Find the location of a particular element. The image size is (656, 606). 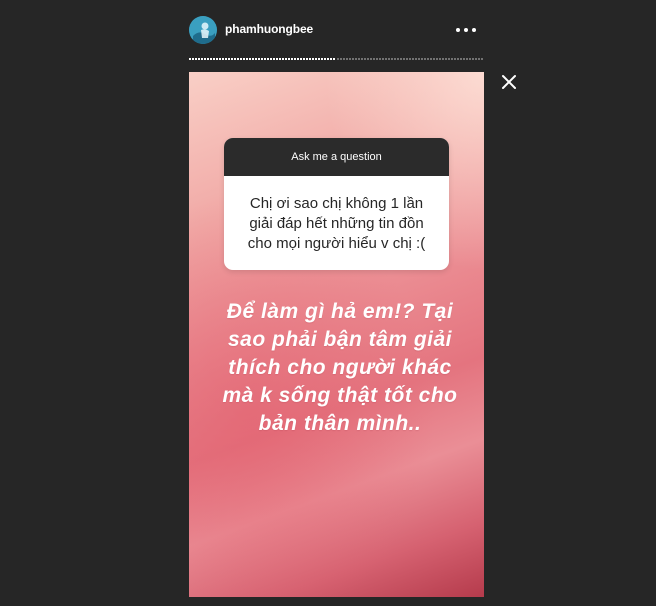

story-progress-bar is located at coordinates (336, 59).